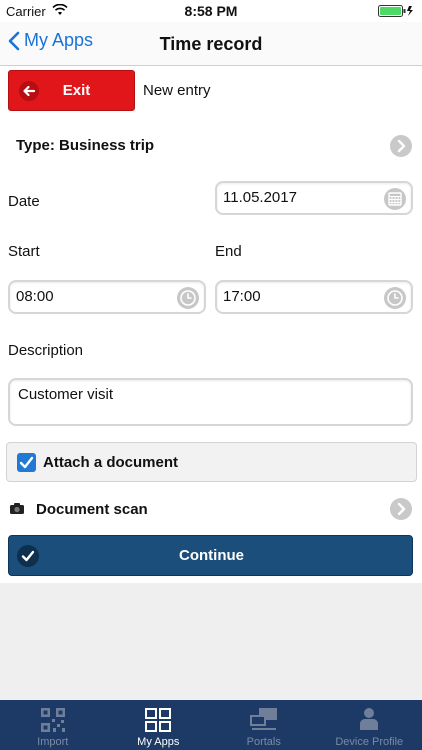  Describe the element at coordinates (395, 199) in the screenshot. I see `calendar-icon` at that location.